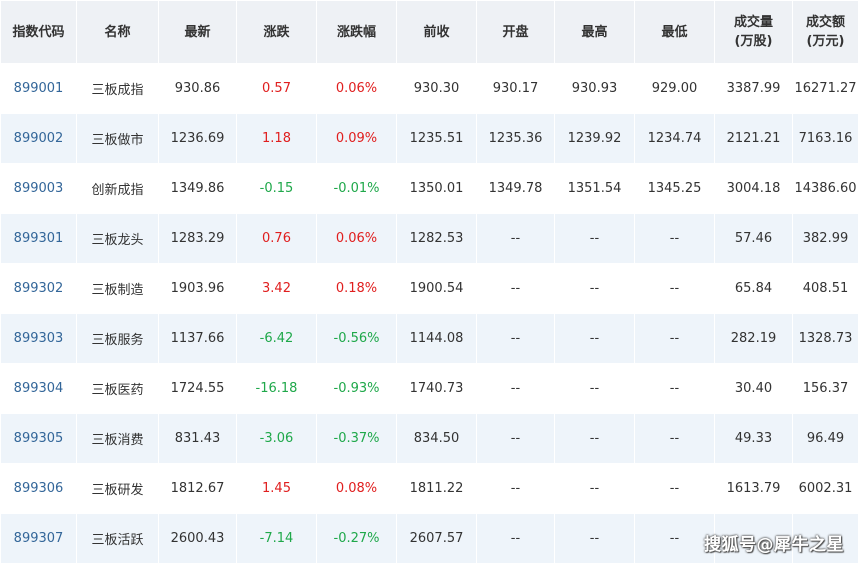 This screenshot has height=564, width=858. Describe the element at coordinates (825, 439) in the screenshot. I see `cell-turnover: 96.49` at that location.